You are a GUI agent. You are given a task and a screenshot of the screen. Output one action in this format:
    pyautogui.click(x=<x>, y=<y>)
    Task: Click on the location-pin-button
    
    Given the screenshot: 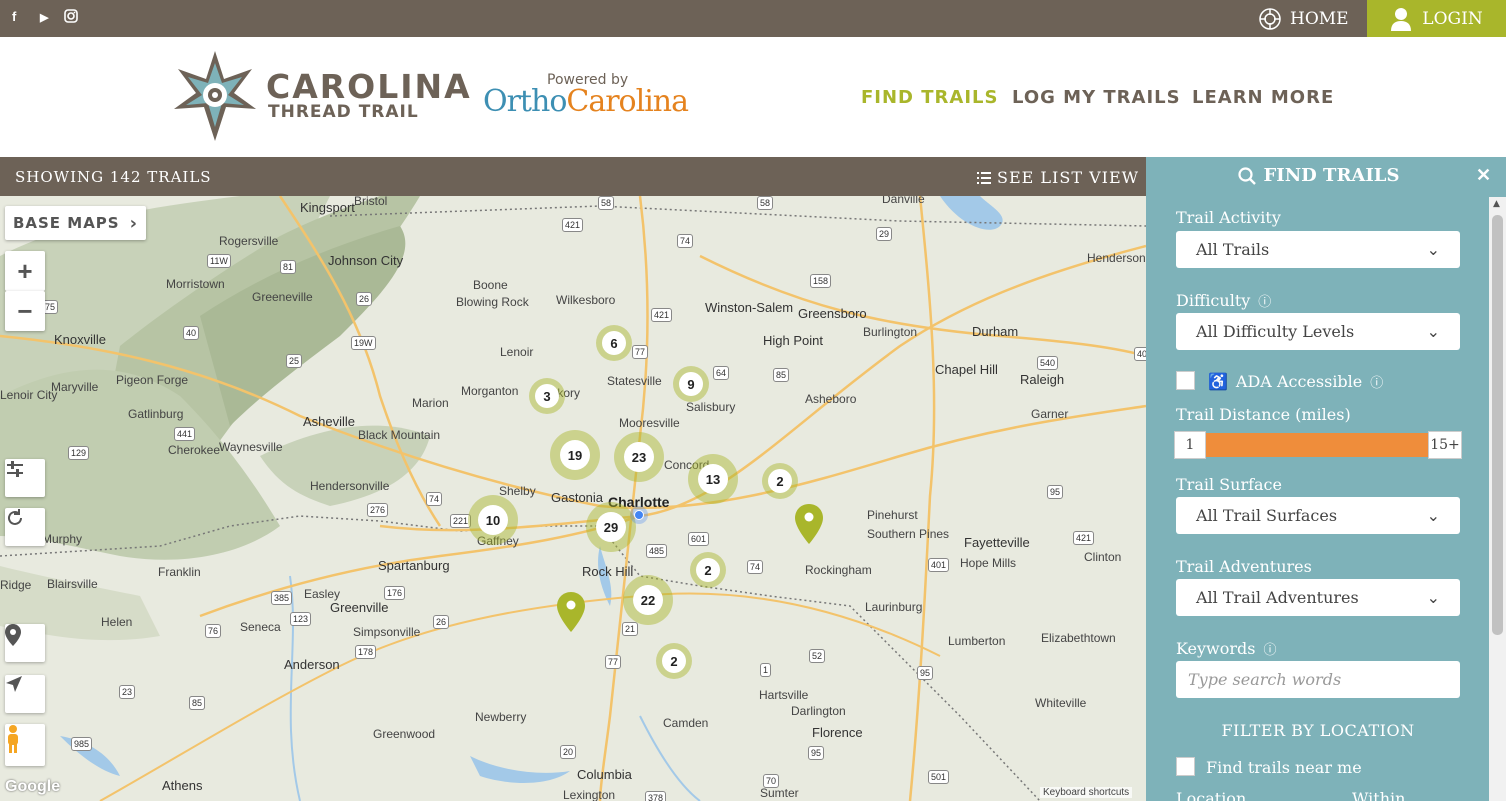 What is the action you would take?
    pyautogui.click(x=25, y=643)
    